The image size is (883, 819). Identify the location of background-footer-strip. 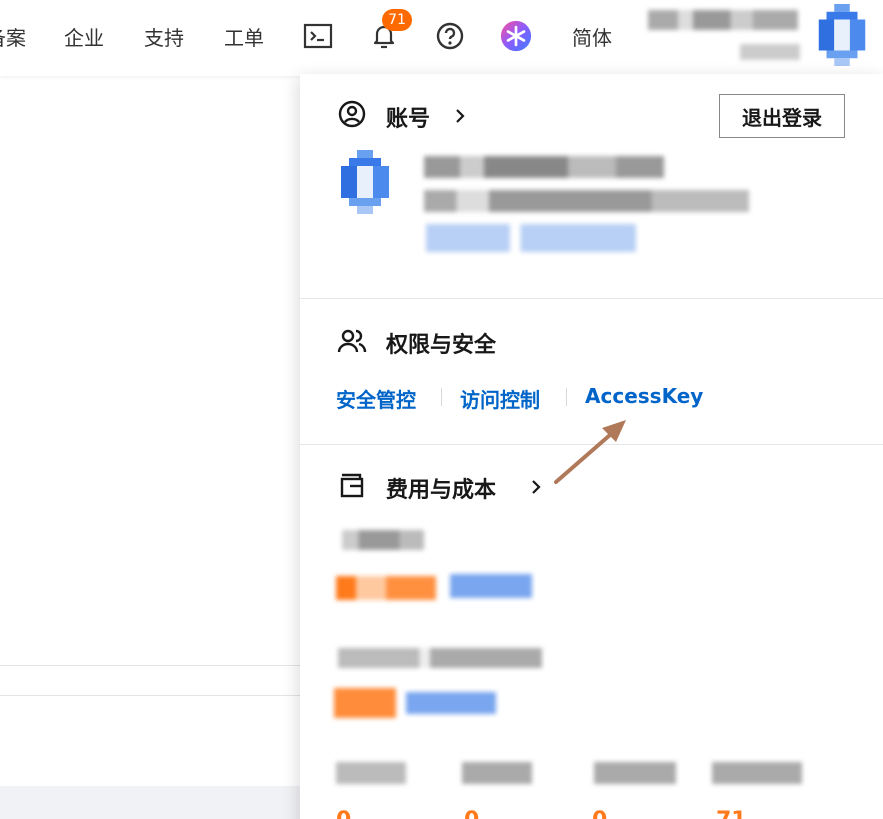
(150, 802).